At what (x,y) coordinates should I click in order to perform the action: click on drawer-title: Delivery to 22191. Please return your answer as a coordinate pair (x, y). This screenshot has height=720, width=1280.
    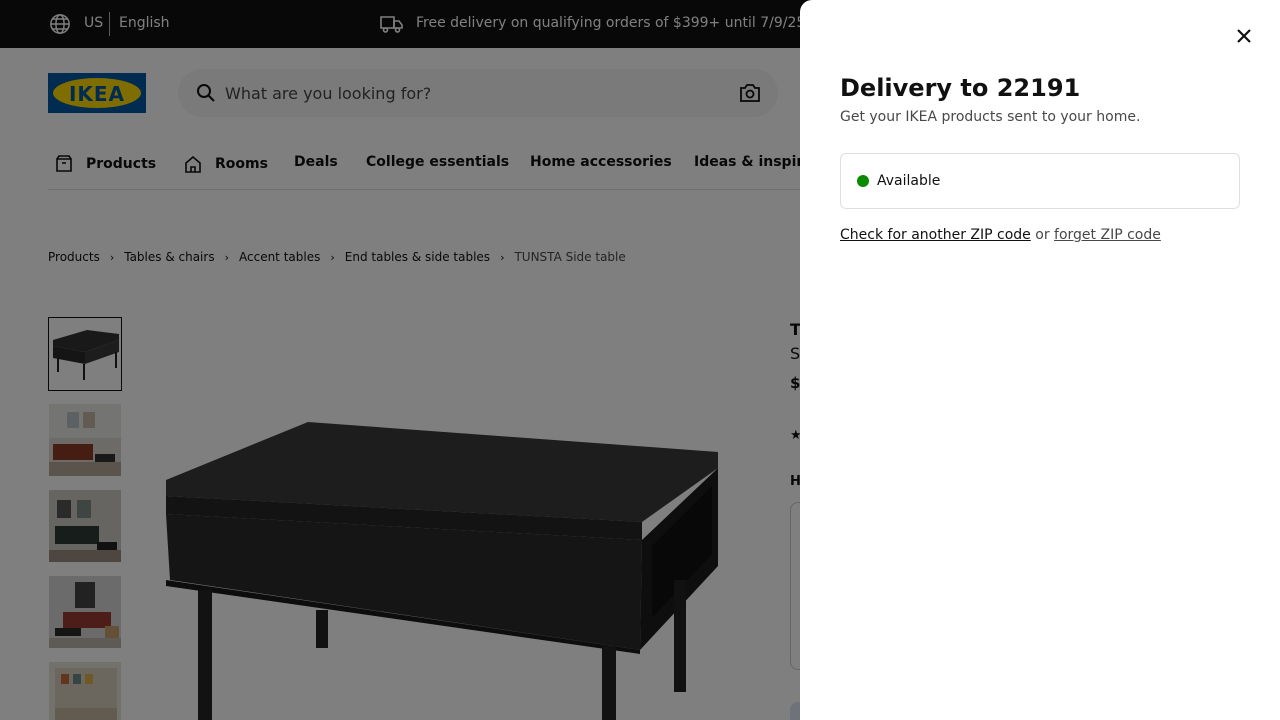
    Looking at the image, I should click on (960, 88).